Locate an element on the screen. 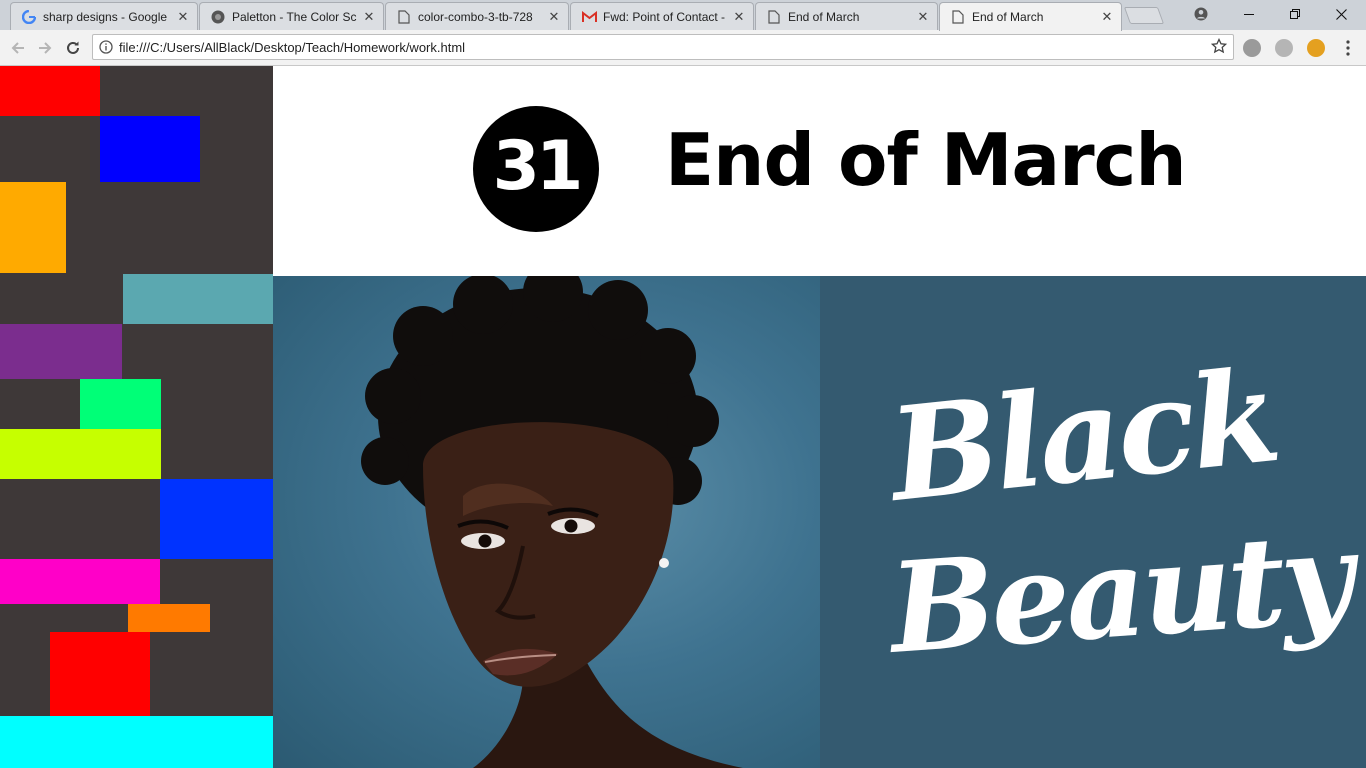 The image size is (1366, 768). tab-end-of-march: End of March ✕ is located at coordinates (846, 16).